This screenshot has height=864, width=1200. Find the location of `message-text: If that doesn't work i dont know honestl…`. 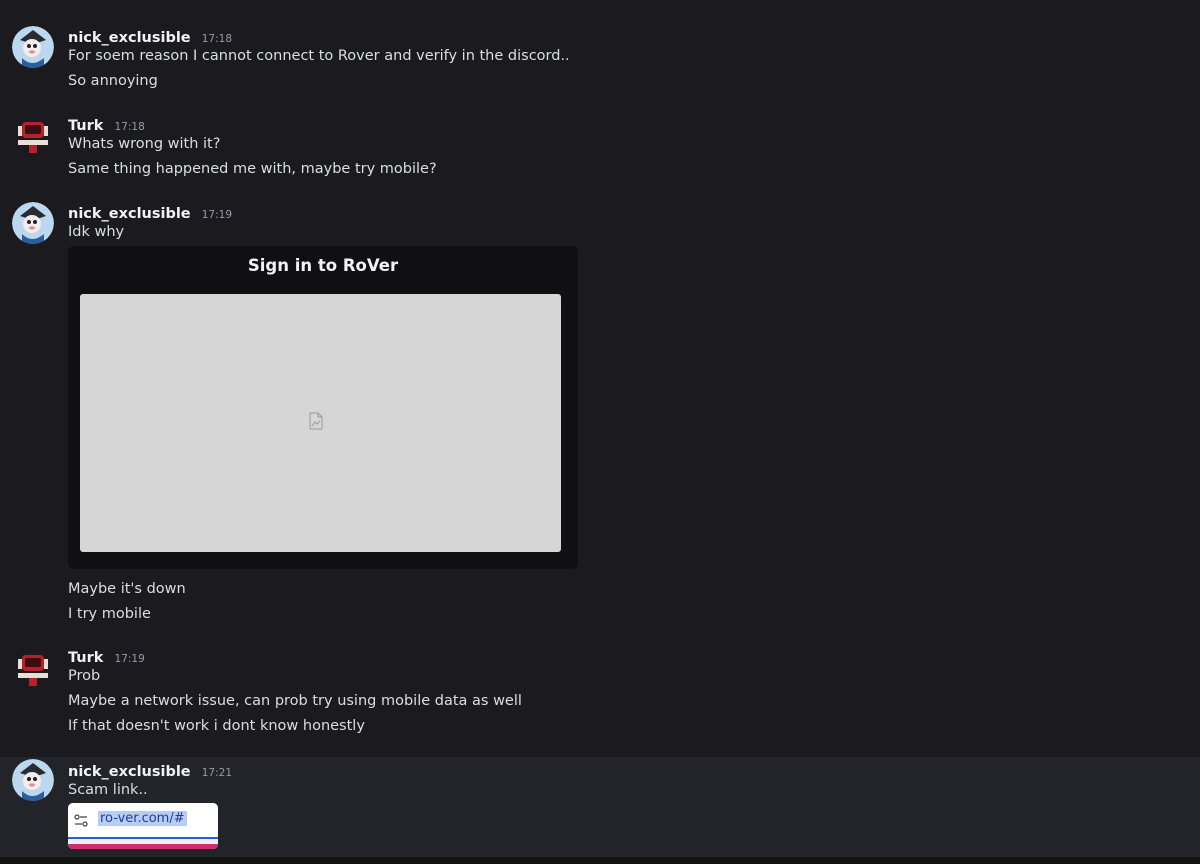

message-text: If that doesn't work i dont know honestl… is located at coordinates (216, 726).